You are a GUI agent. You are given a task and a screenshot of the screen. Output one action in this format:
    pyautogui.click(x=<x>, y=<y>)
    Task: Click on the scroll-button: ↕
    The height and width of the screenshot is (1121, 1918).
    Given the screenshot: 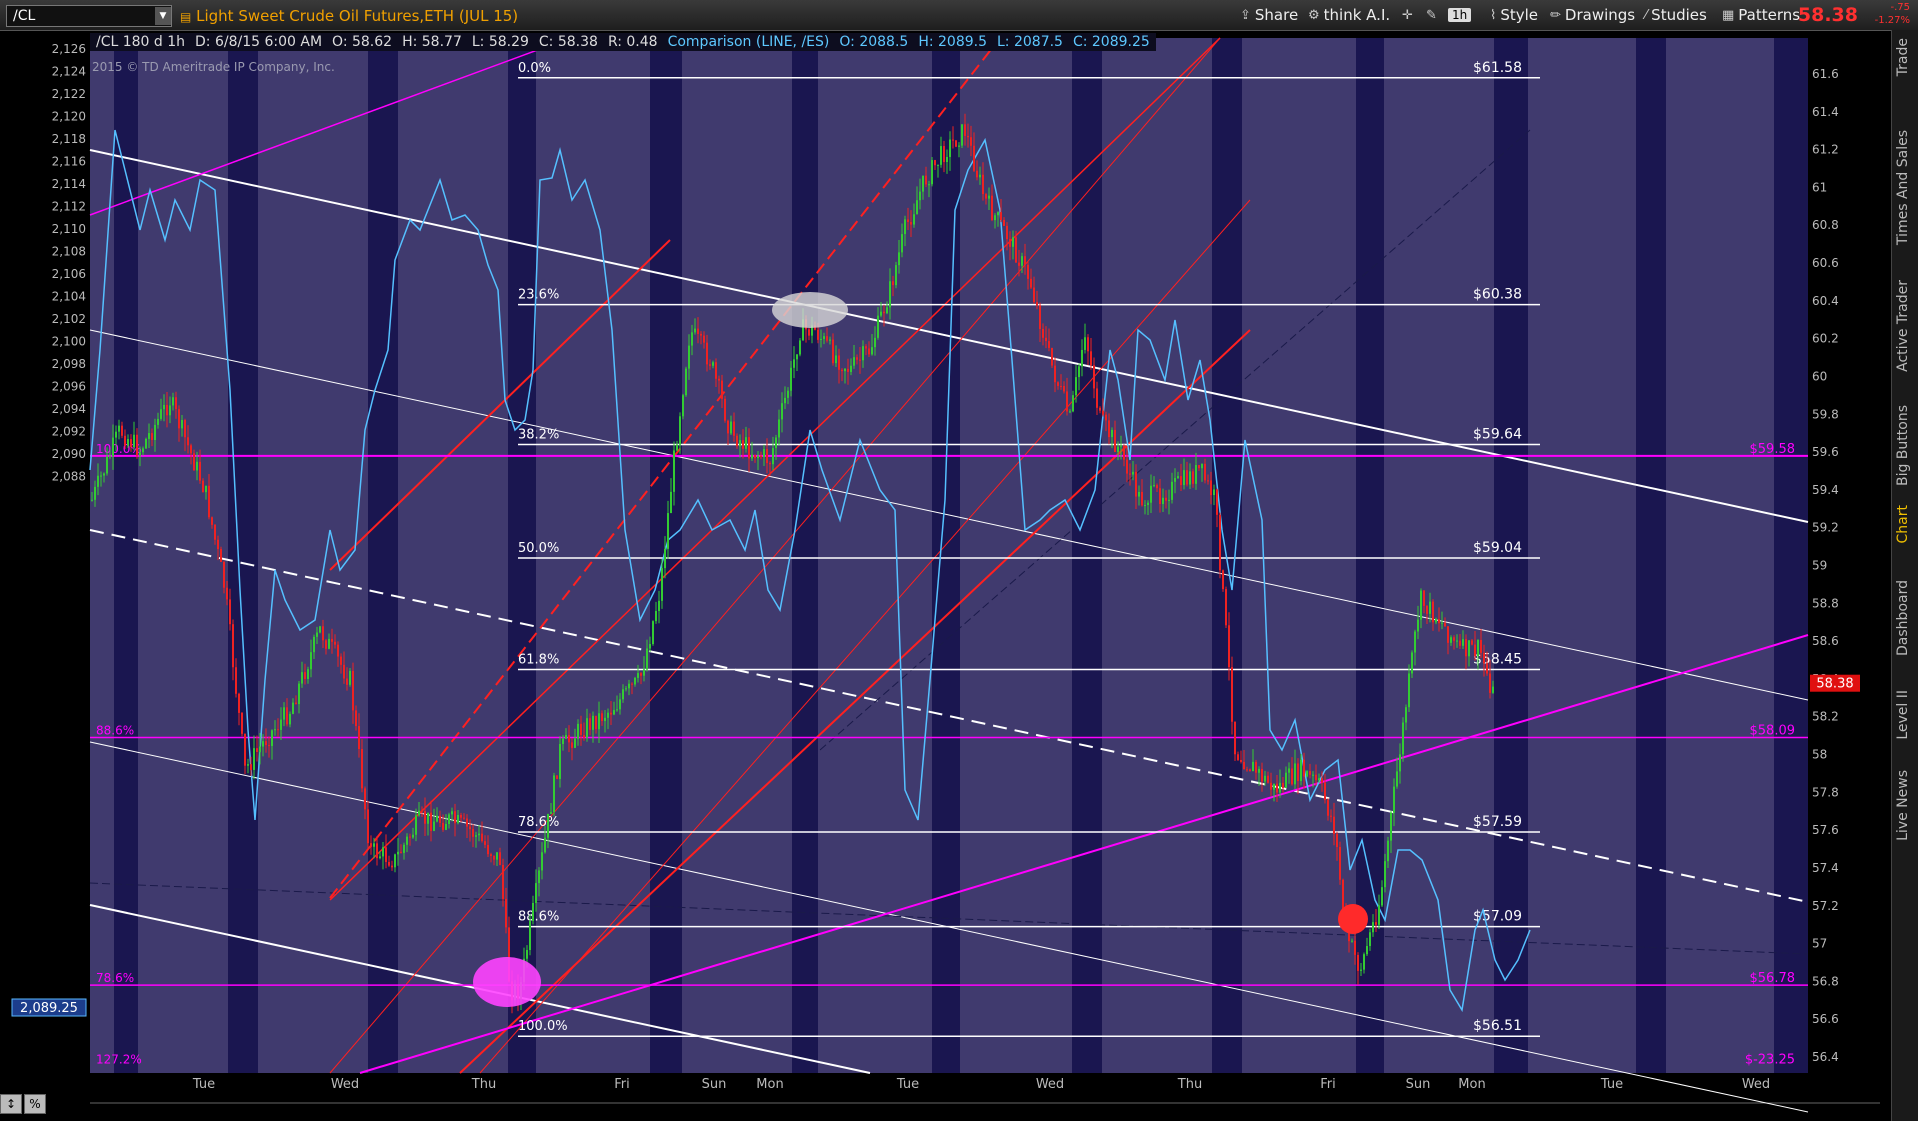 What is the action you would take?
    pyautogui.click(x=11, y=1104)
    